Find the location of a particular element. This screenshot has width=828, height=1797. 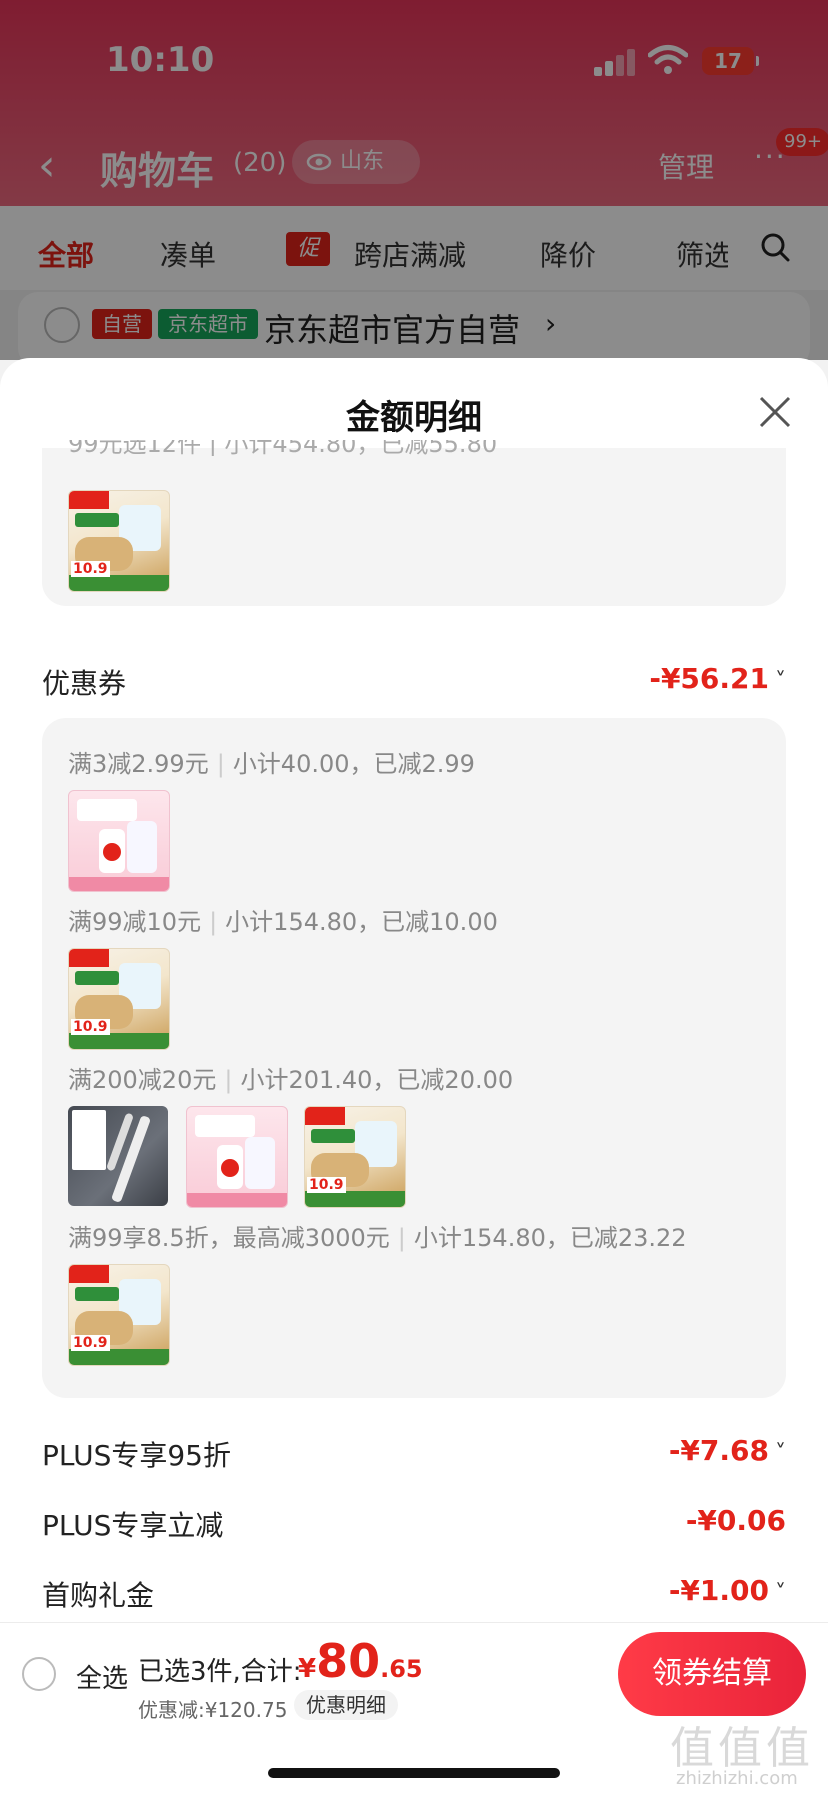

plus-reduce-value: -¥0.06 is located at coordinates (735, 1520).